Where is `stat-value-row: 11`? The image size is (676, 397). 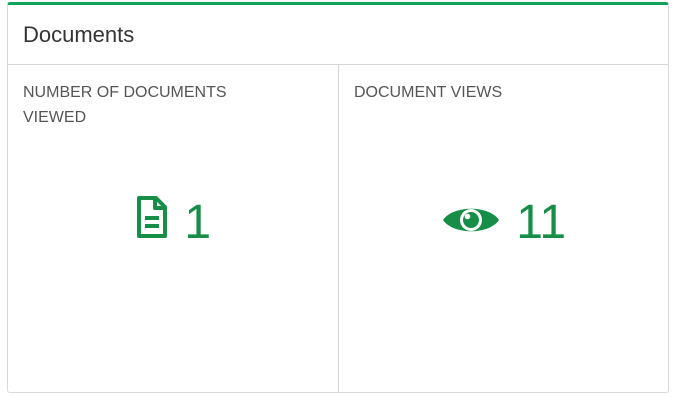 stat-value-row: 11 is located at coordinates (503, 222).